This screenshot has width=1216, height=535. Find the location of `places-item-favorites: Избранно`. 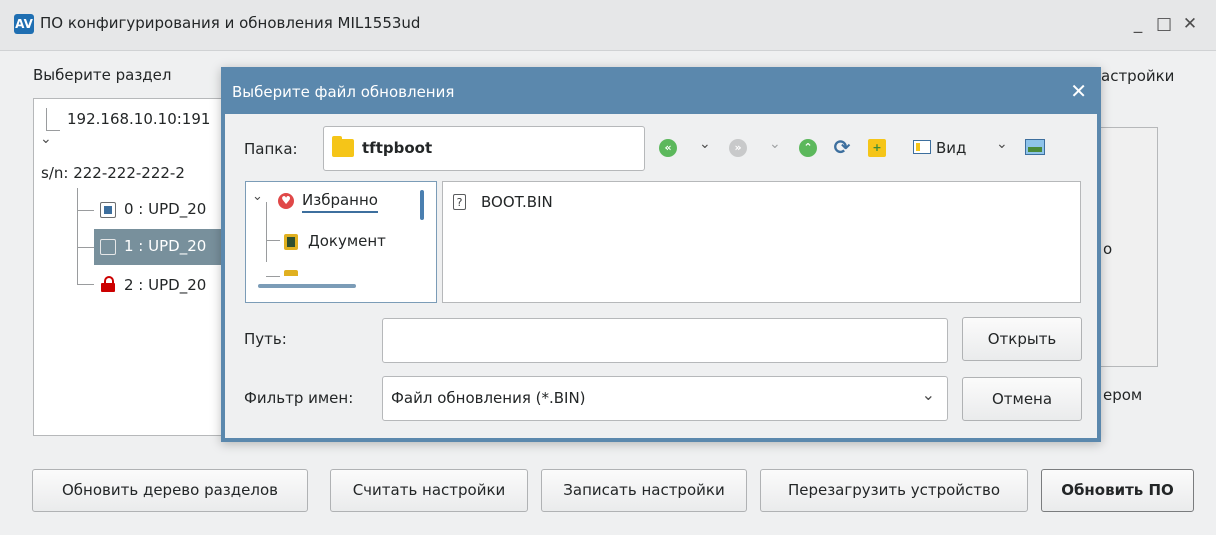

places-item-favorites: Избранно is located at coordinates (340, 202).